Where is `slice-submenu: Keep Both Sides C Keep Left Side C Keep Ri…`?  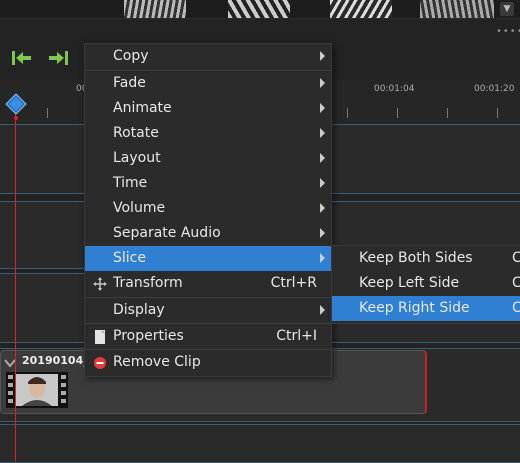 slice-submenu: Keep Both Sides C Keep Left Side C Keep Ri… is located at coordinates (425, 284).